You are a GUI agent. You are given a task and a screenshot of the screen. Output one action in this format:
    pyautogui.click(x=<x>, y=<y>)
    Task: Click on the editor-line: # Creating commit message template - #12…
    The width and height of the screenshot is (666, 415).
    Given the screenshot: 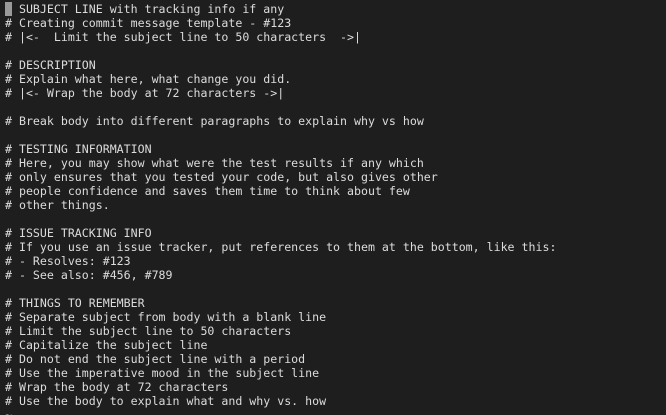 What is the action you would take?
    pyautogui.click(x=148, y=23)
    